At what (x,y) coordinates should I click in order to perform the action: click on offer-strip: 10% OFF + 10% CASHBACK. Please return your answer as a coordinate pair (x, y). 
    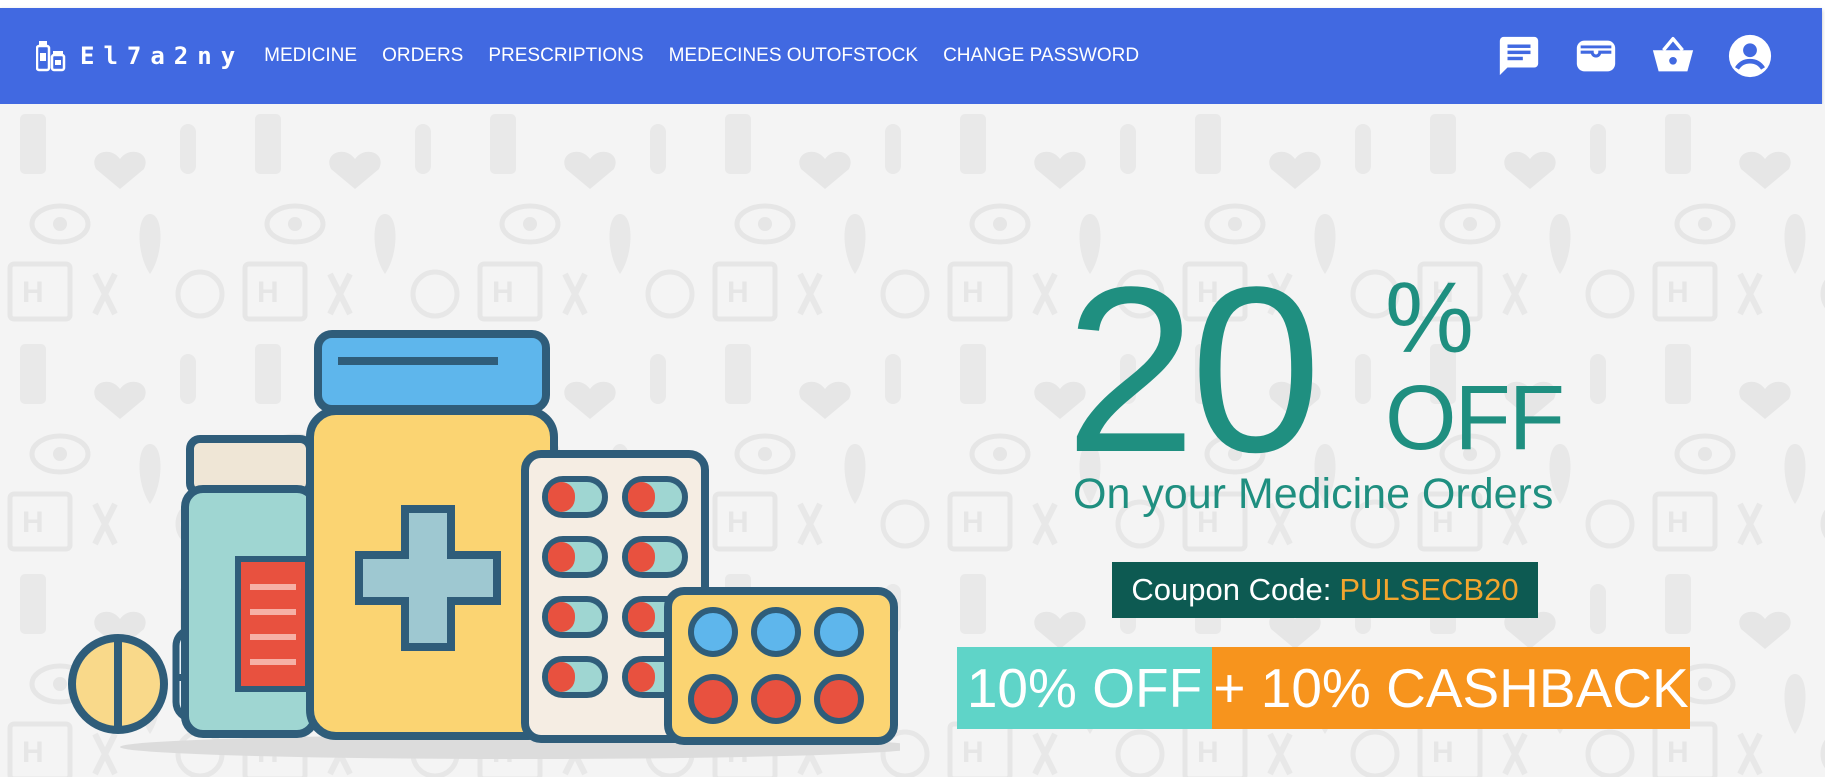
    Looking at the image, I should click on (1323, 688).